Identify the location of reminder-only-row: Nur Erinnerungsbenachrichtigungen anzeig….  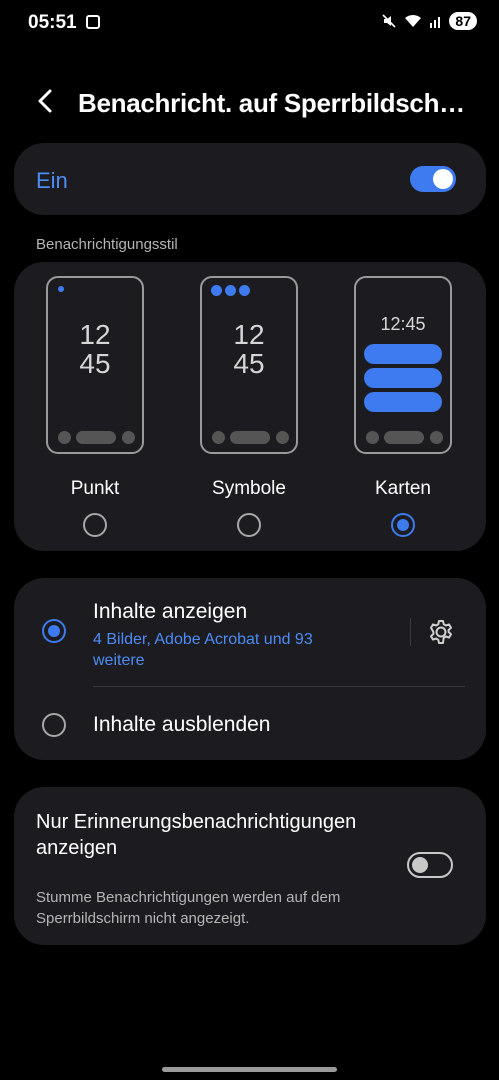
(250, 866).